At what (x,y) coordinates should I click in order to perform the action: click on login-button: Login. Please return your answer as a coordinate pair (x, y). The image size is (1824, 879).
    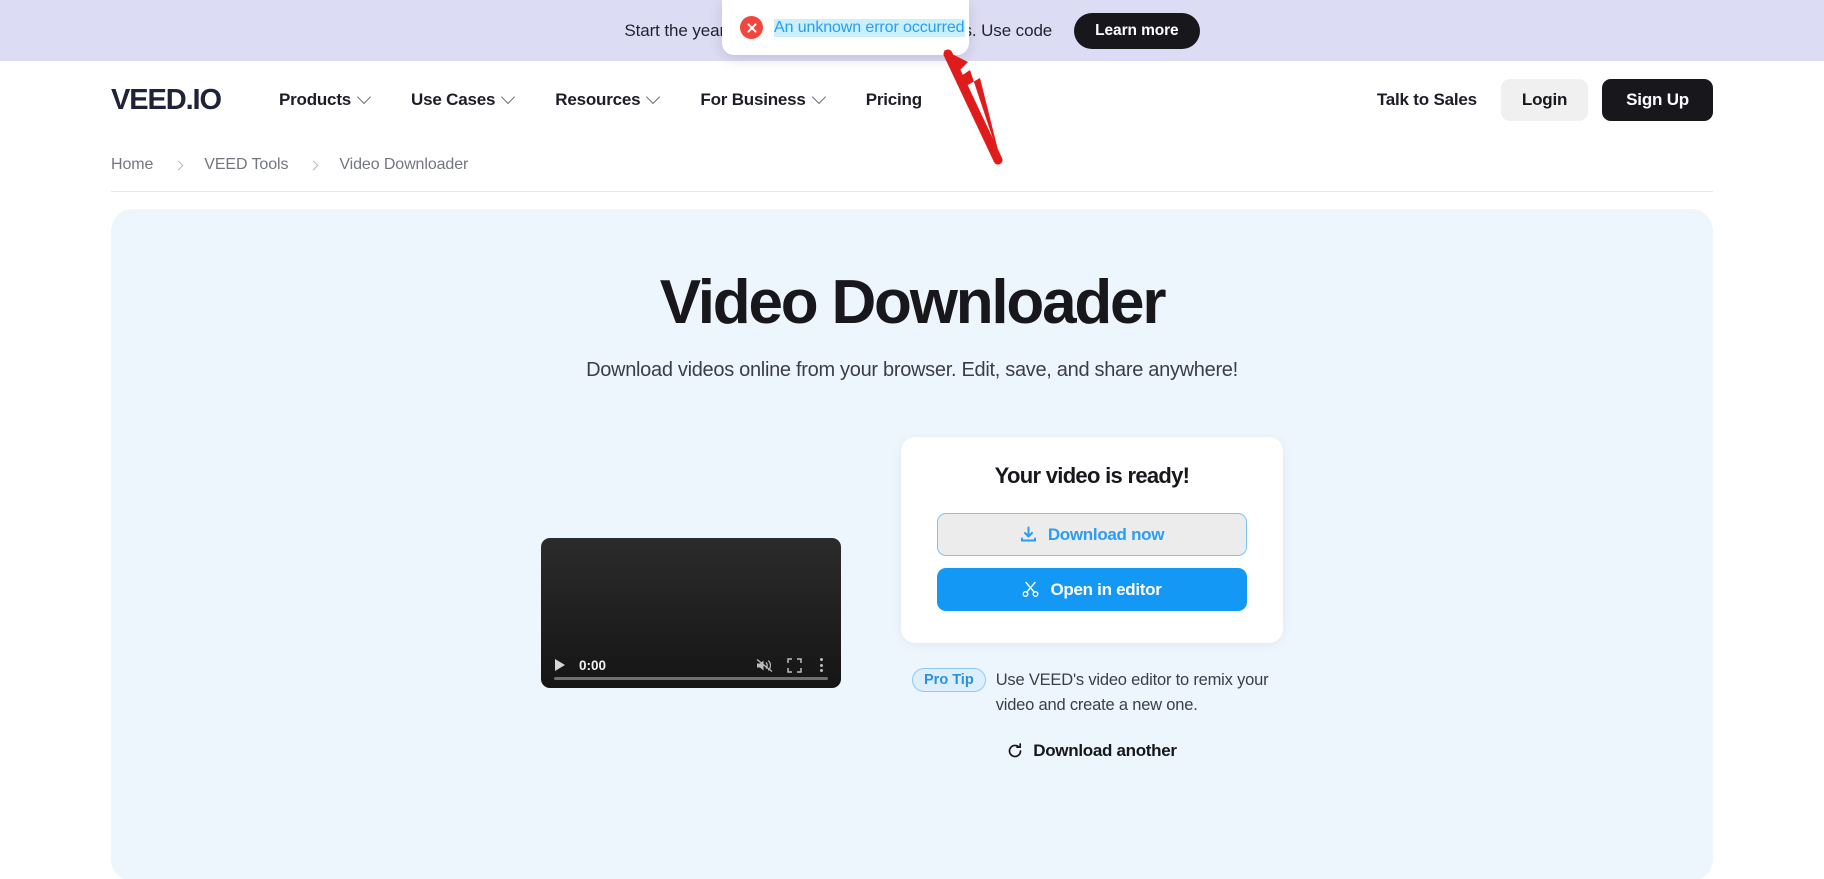
    Looking at the image, I should click on (1544, 100).